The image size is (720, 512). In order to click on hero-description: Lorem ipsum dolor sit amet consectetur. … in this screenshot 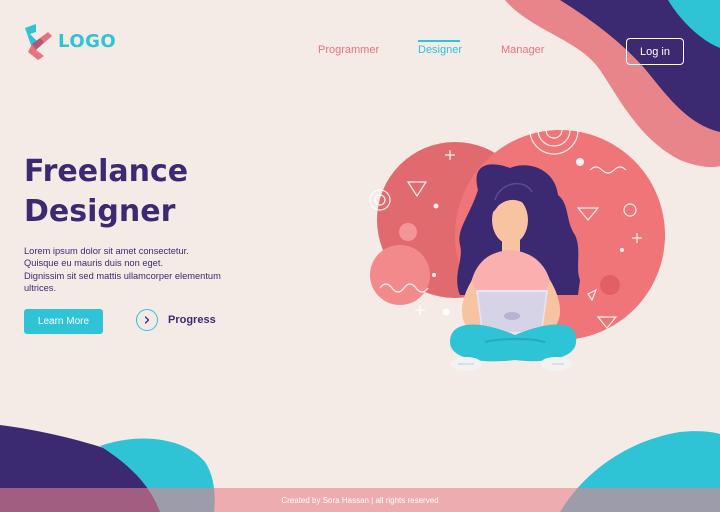, I will do `click(139, 270)`.